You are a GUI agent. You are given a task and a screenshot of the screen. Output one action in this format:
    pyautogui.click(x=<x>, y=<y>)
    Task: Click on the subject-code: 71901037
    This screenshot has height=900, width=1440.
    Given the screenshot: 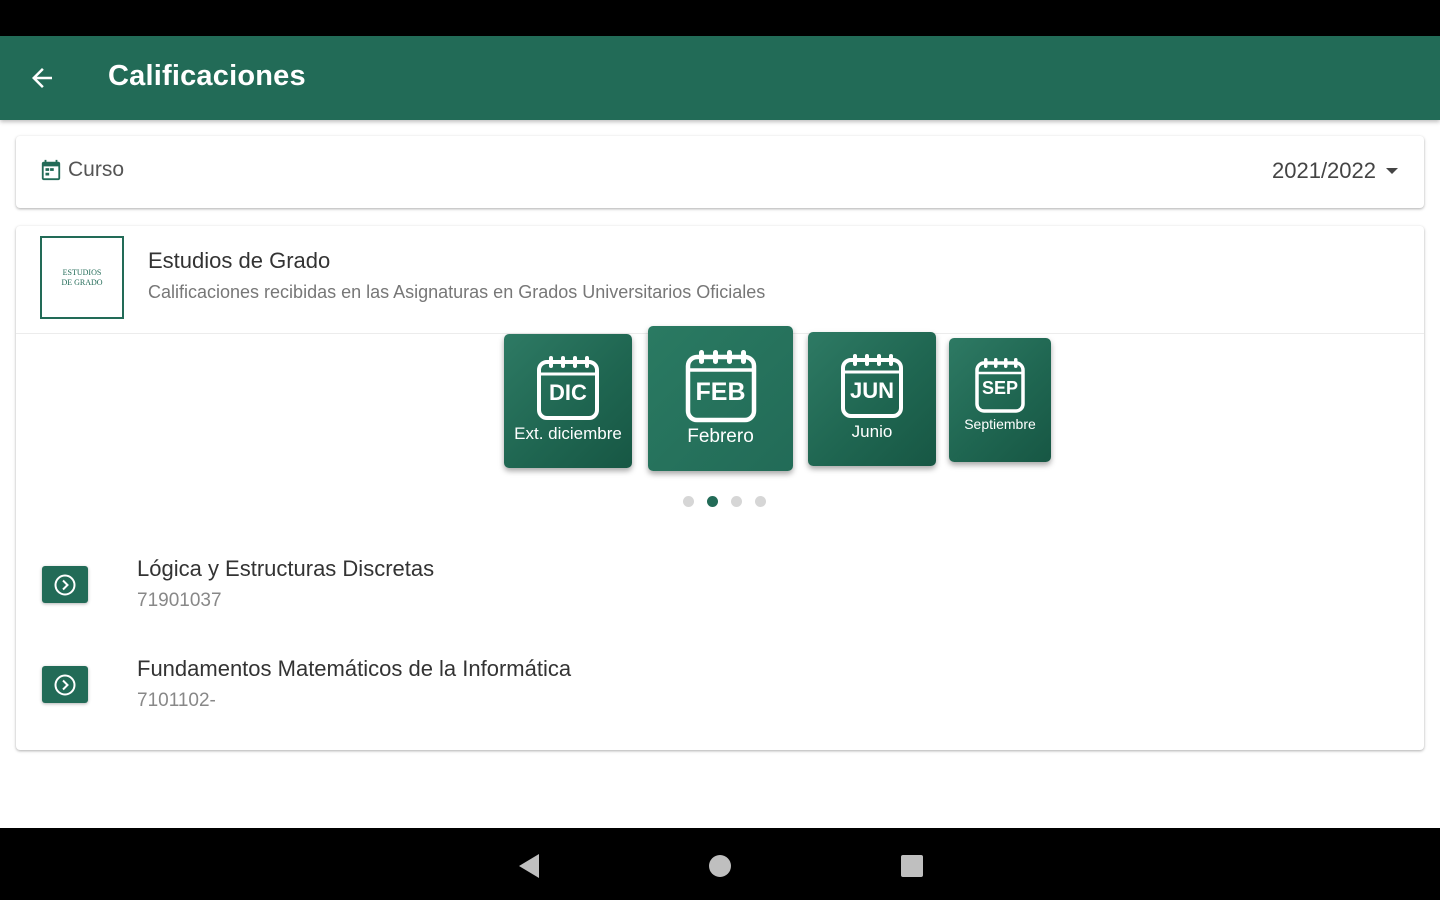 What is the action you would take?
    pyautogui.click(x=179, y=600)
    